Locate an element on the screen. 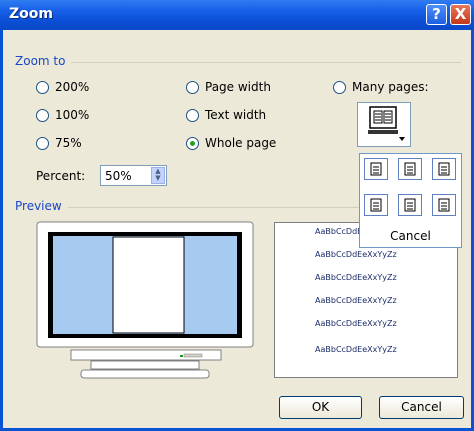 The width and height of the screenshot is (474, 431). radio-page-width-label: Page width is located at coordinates (238, 87).